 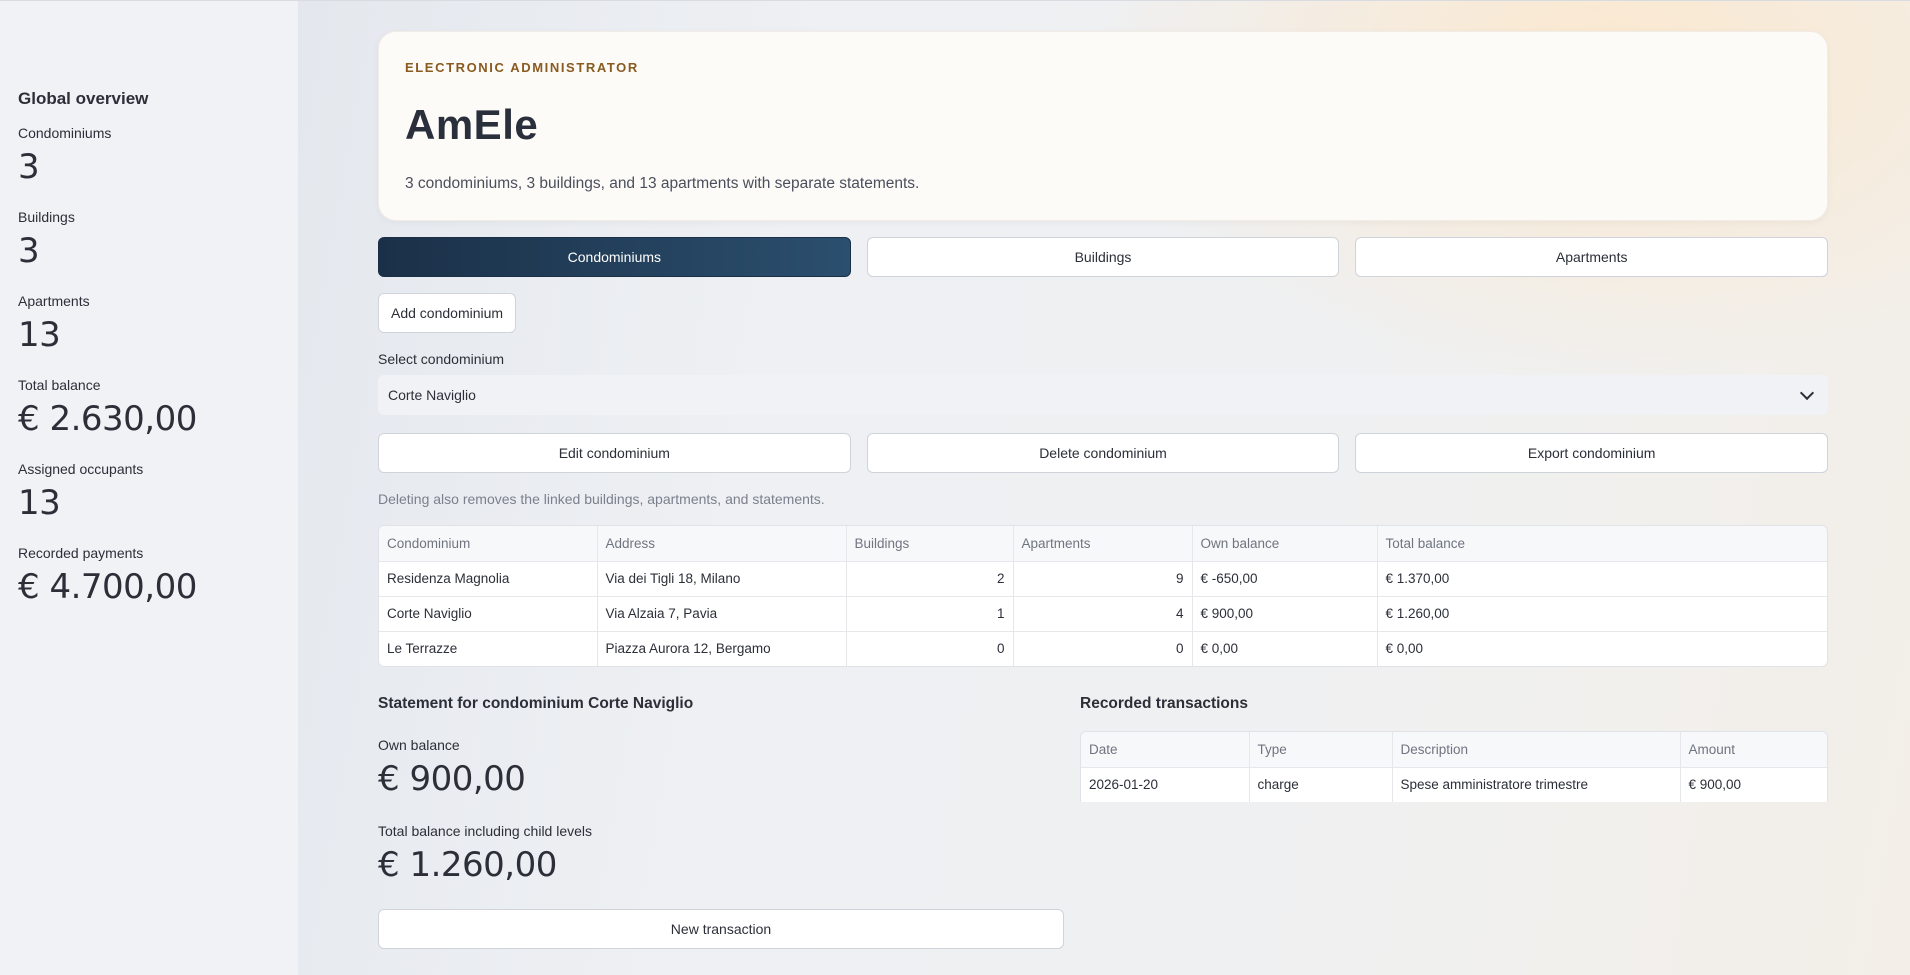 What do you see at coordinates (1807, 392) in the screenshot?
I see `chevron-down-icon` at bounding box center [1807, 392].